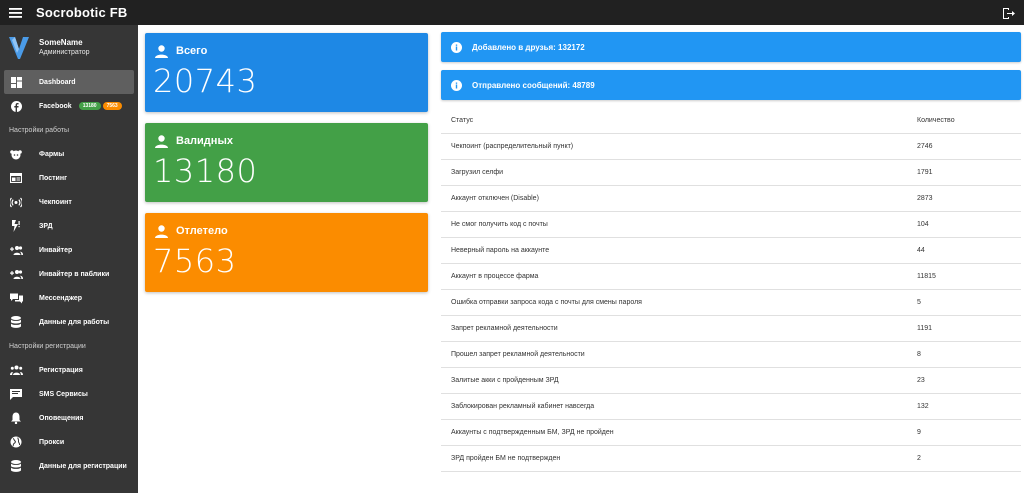 The height and width of the screenshot is (493, 1024). What do you see at coordinates (69, 178) in the screenshot?
I see `sidebar-item-posting: Постинг` at bounding box center [69, 178].